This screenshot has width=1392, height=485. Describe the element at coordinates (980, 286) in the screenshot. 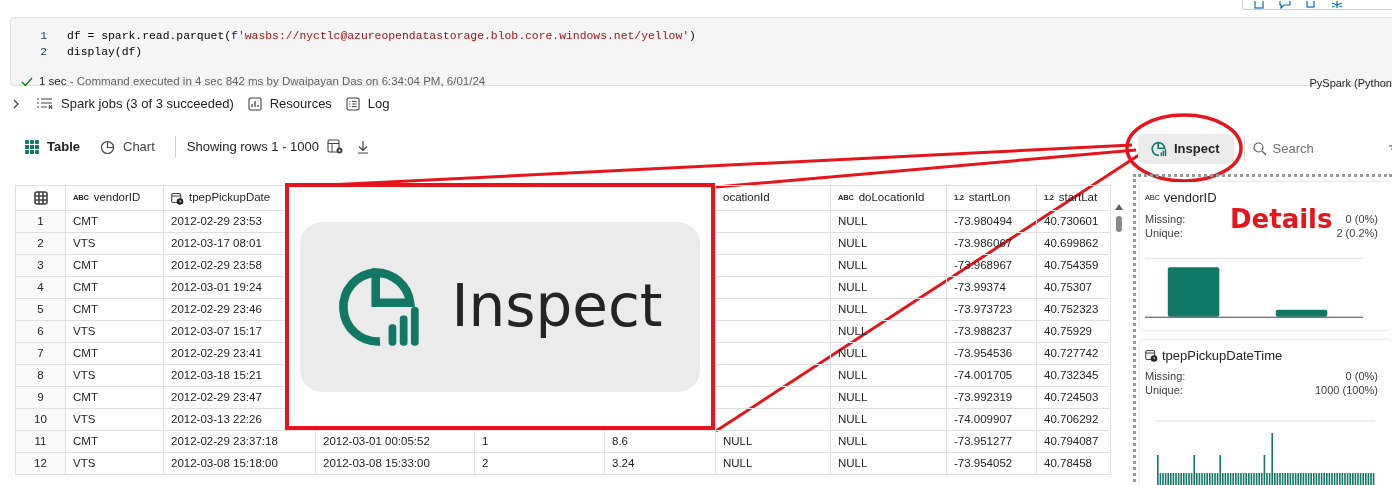

I see `table-cell: -73.99374` at that location.